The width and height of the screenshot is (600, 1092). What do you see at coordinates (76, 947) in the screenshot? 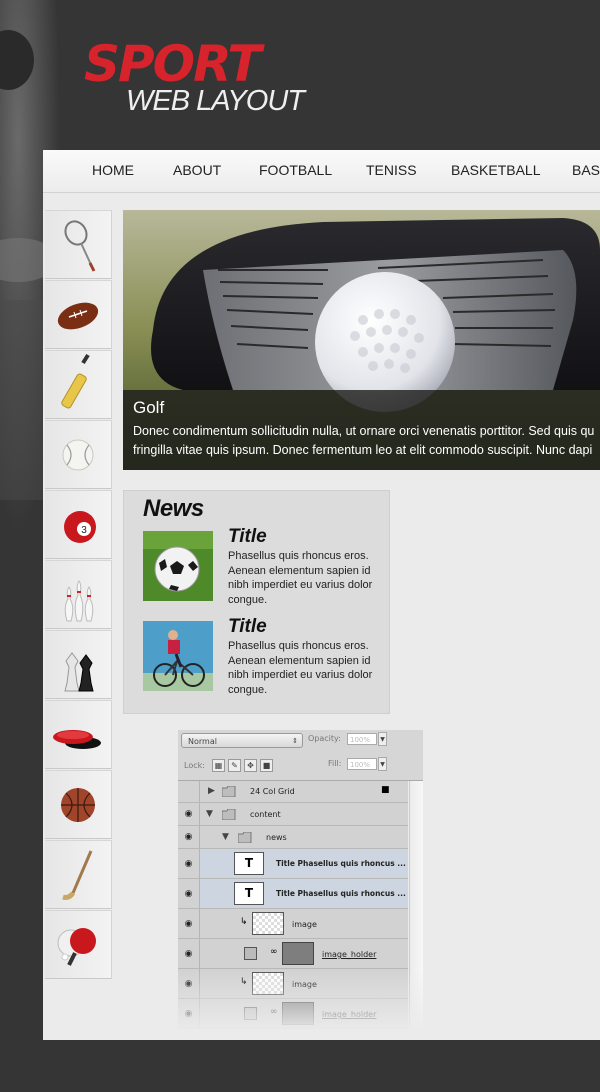
I see `ping-pong-icon` at bounding box center [76, 947].